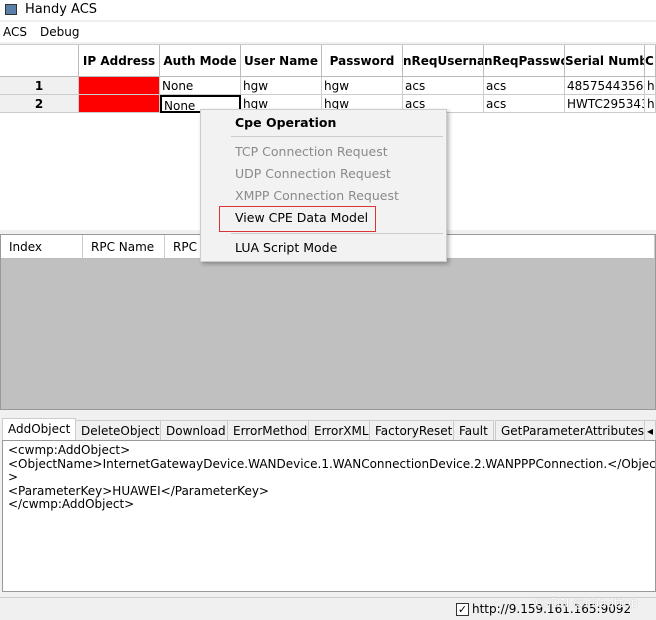  I want to click on tab-fault: Fault, so click(473, 430).